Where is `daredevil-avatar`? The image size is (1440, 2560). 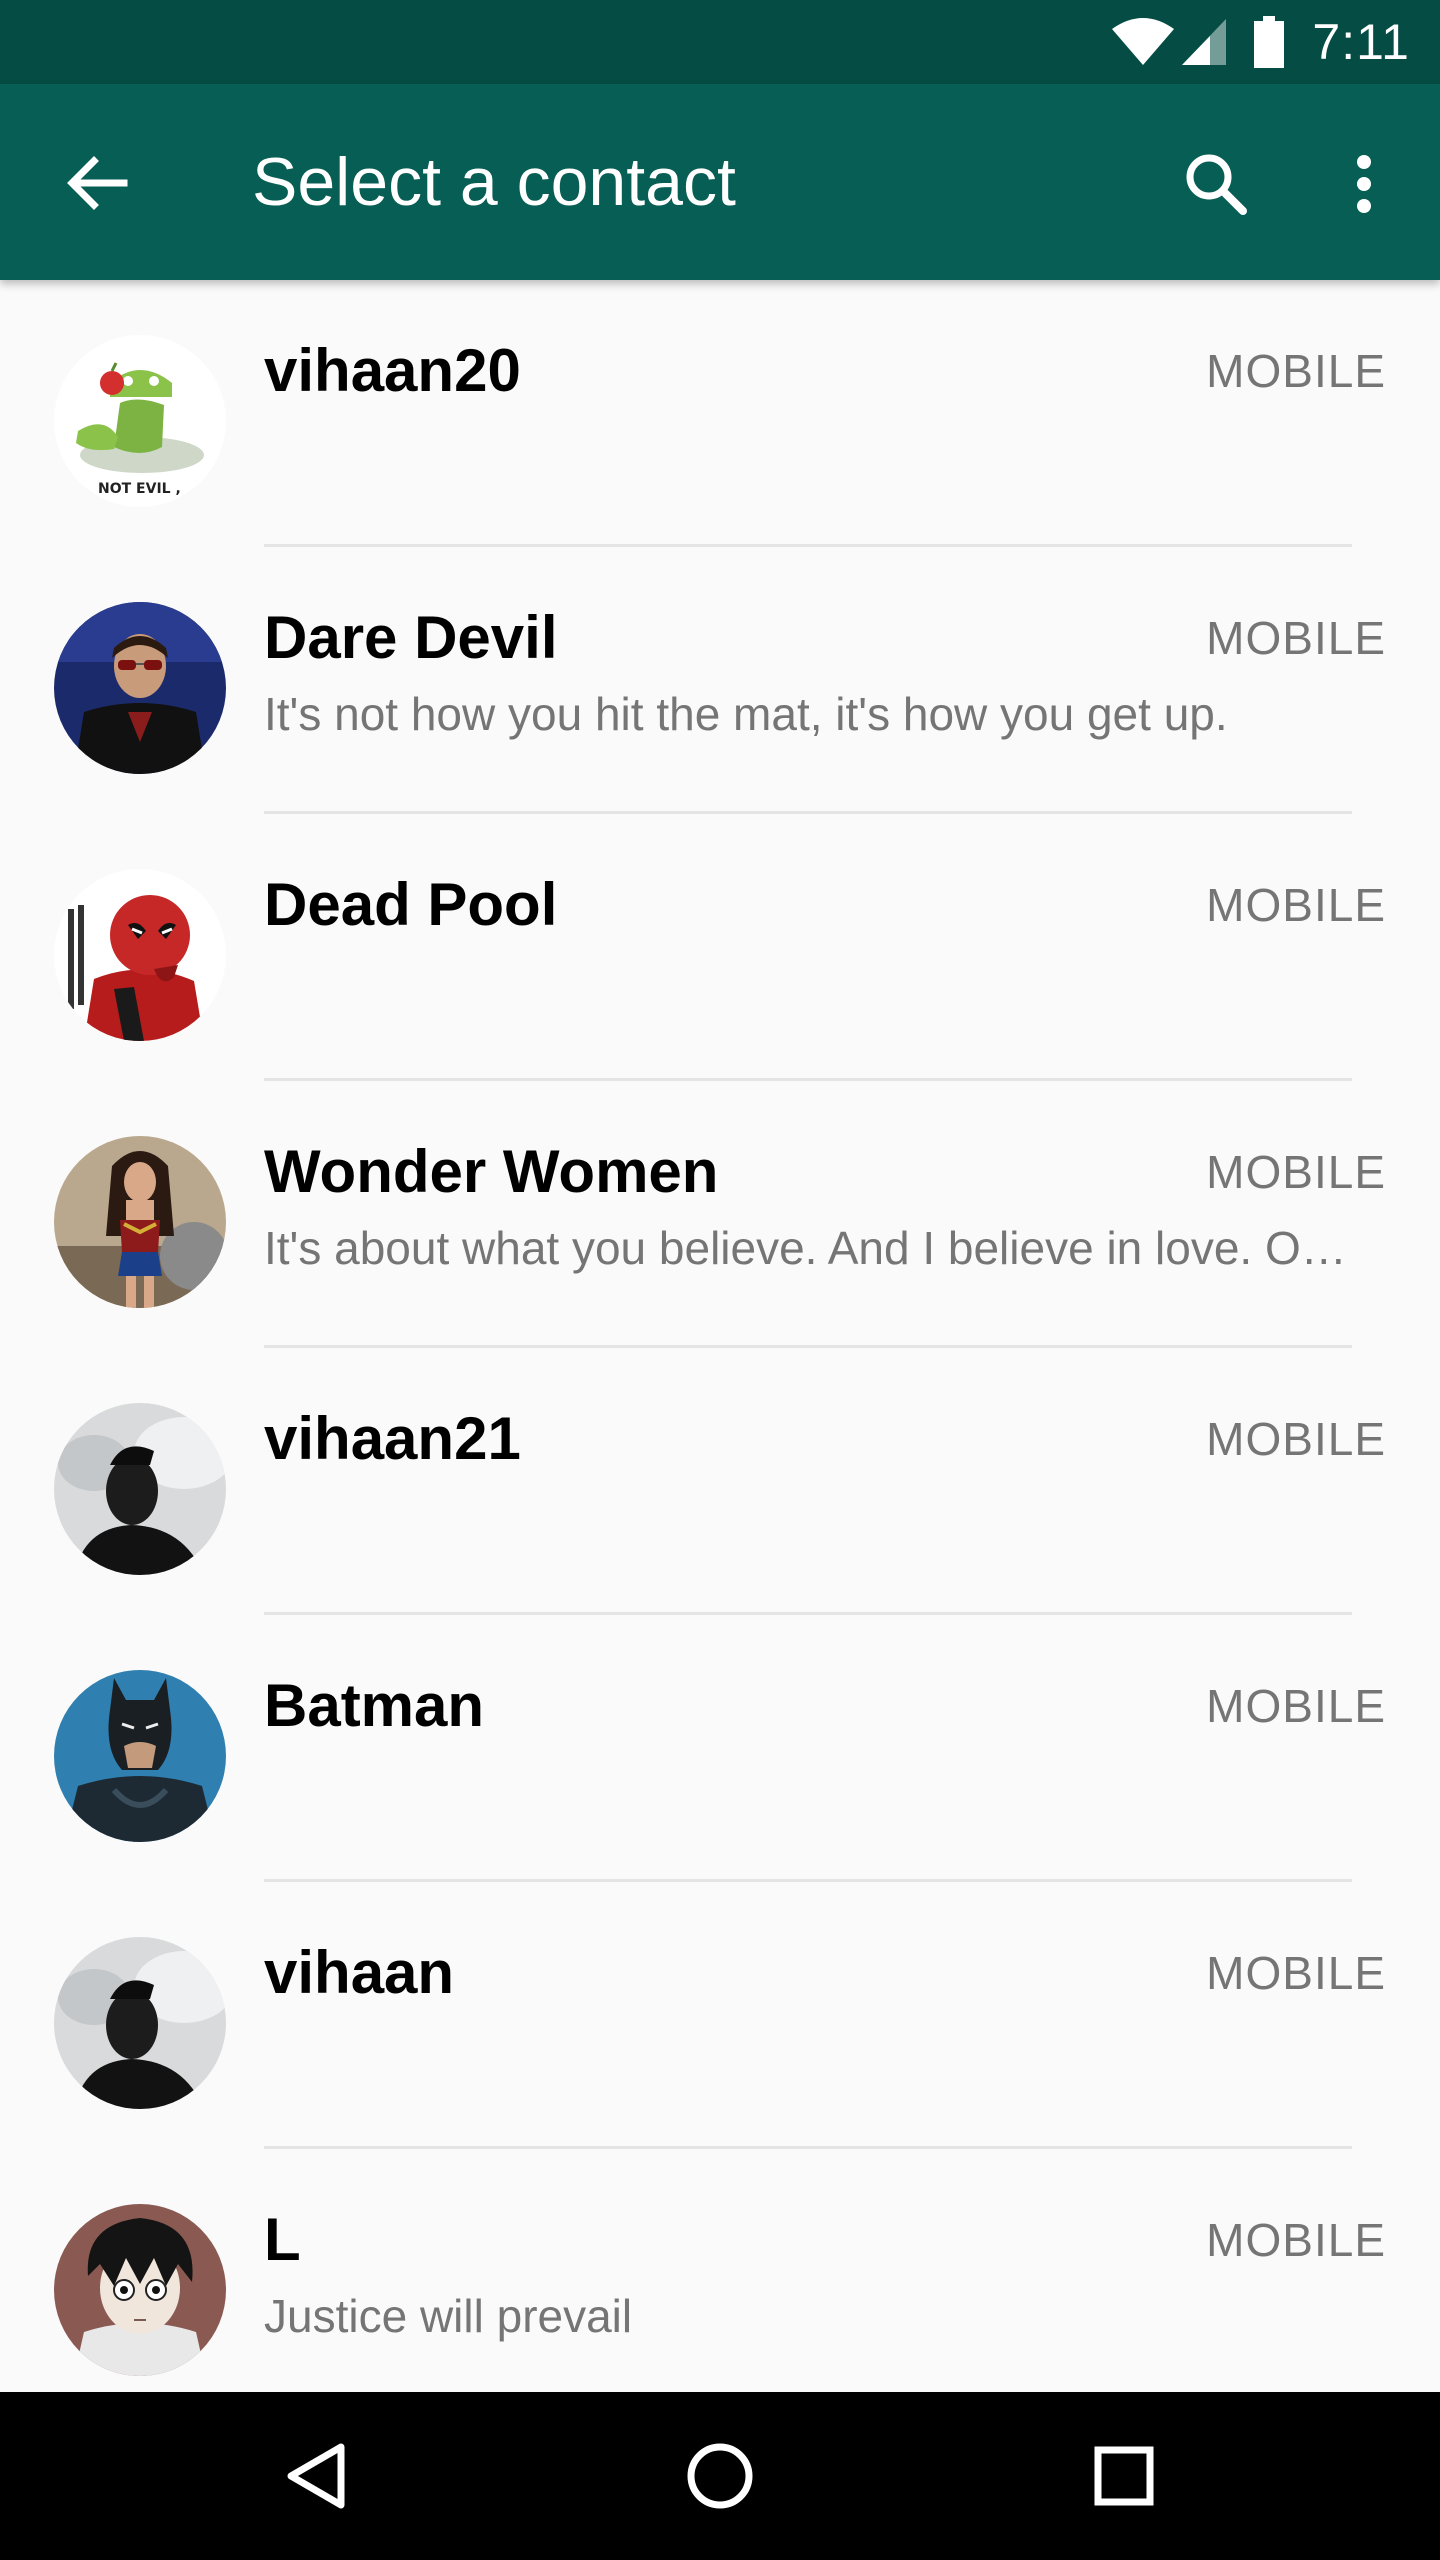 daredevil-avatar is located at coordinates (140, 688).